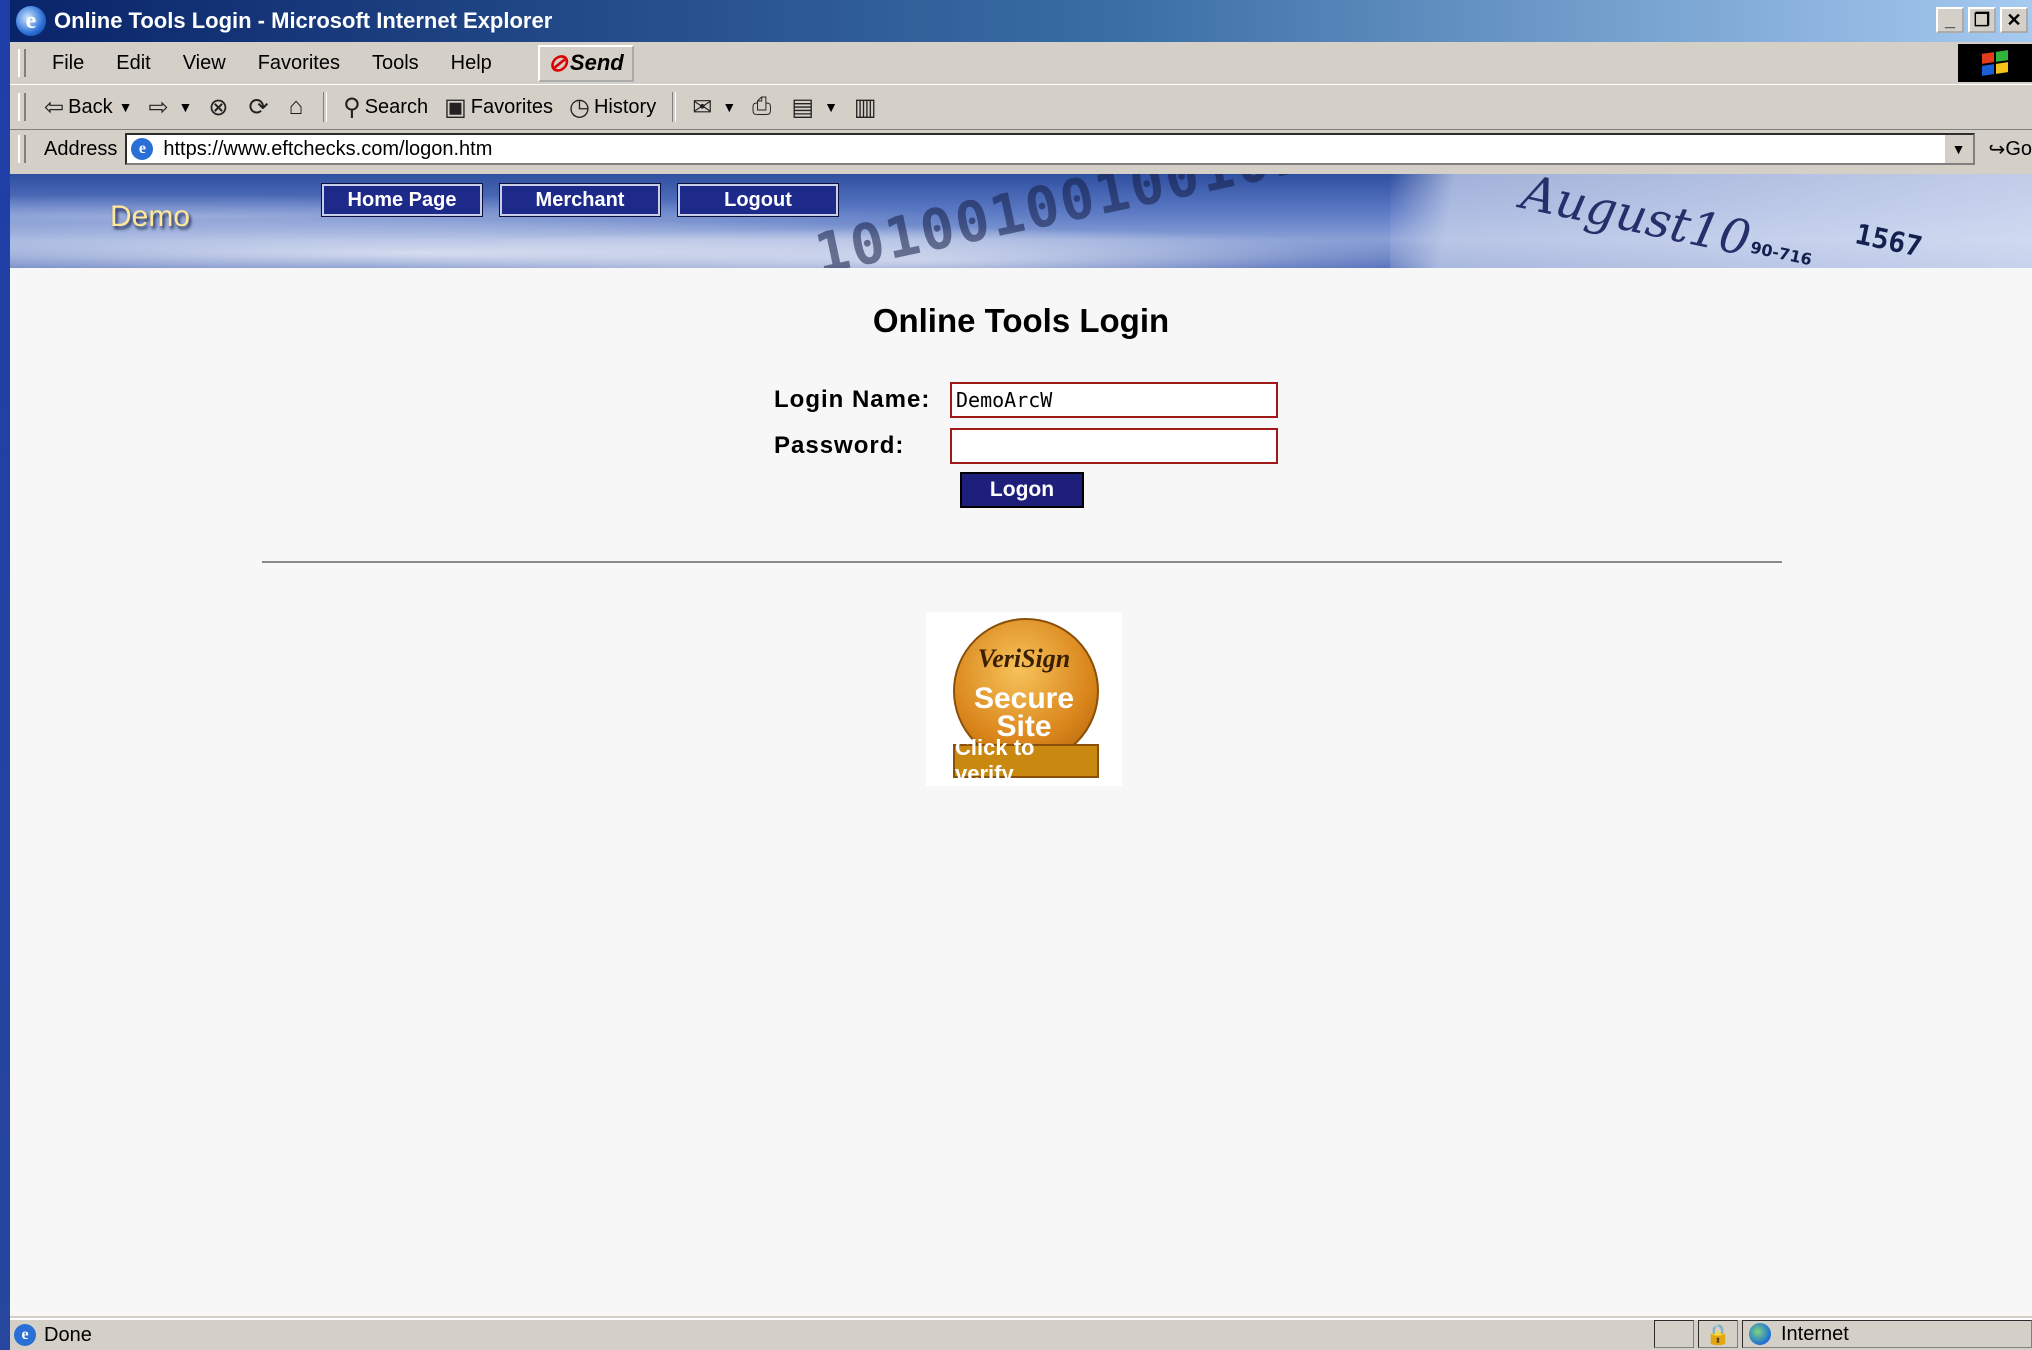 This screenshot has height=1350, width=2032. Describe the element at coordinates (133, 63) in the screenshot. I see `menu-edit: Edit` at that location.